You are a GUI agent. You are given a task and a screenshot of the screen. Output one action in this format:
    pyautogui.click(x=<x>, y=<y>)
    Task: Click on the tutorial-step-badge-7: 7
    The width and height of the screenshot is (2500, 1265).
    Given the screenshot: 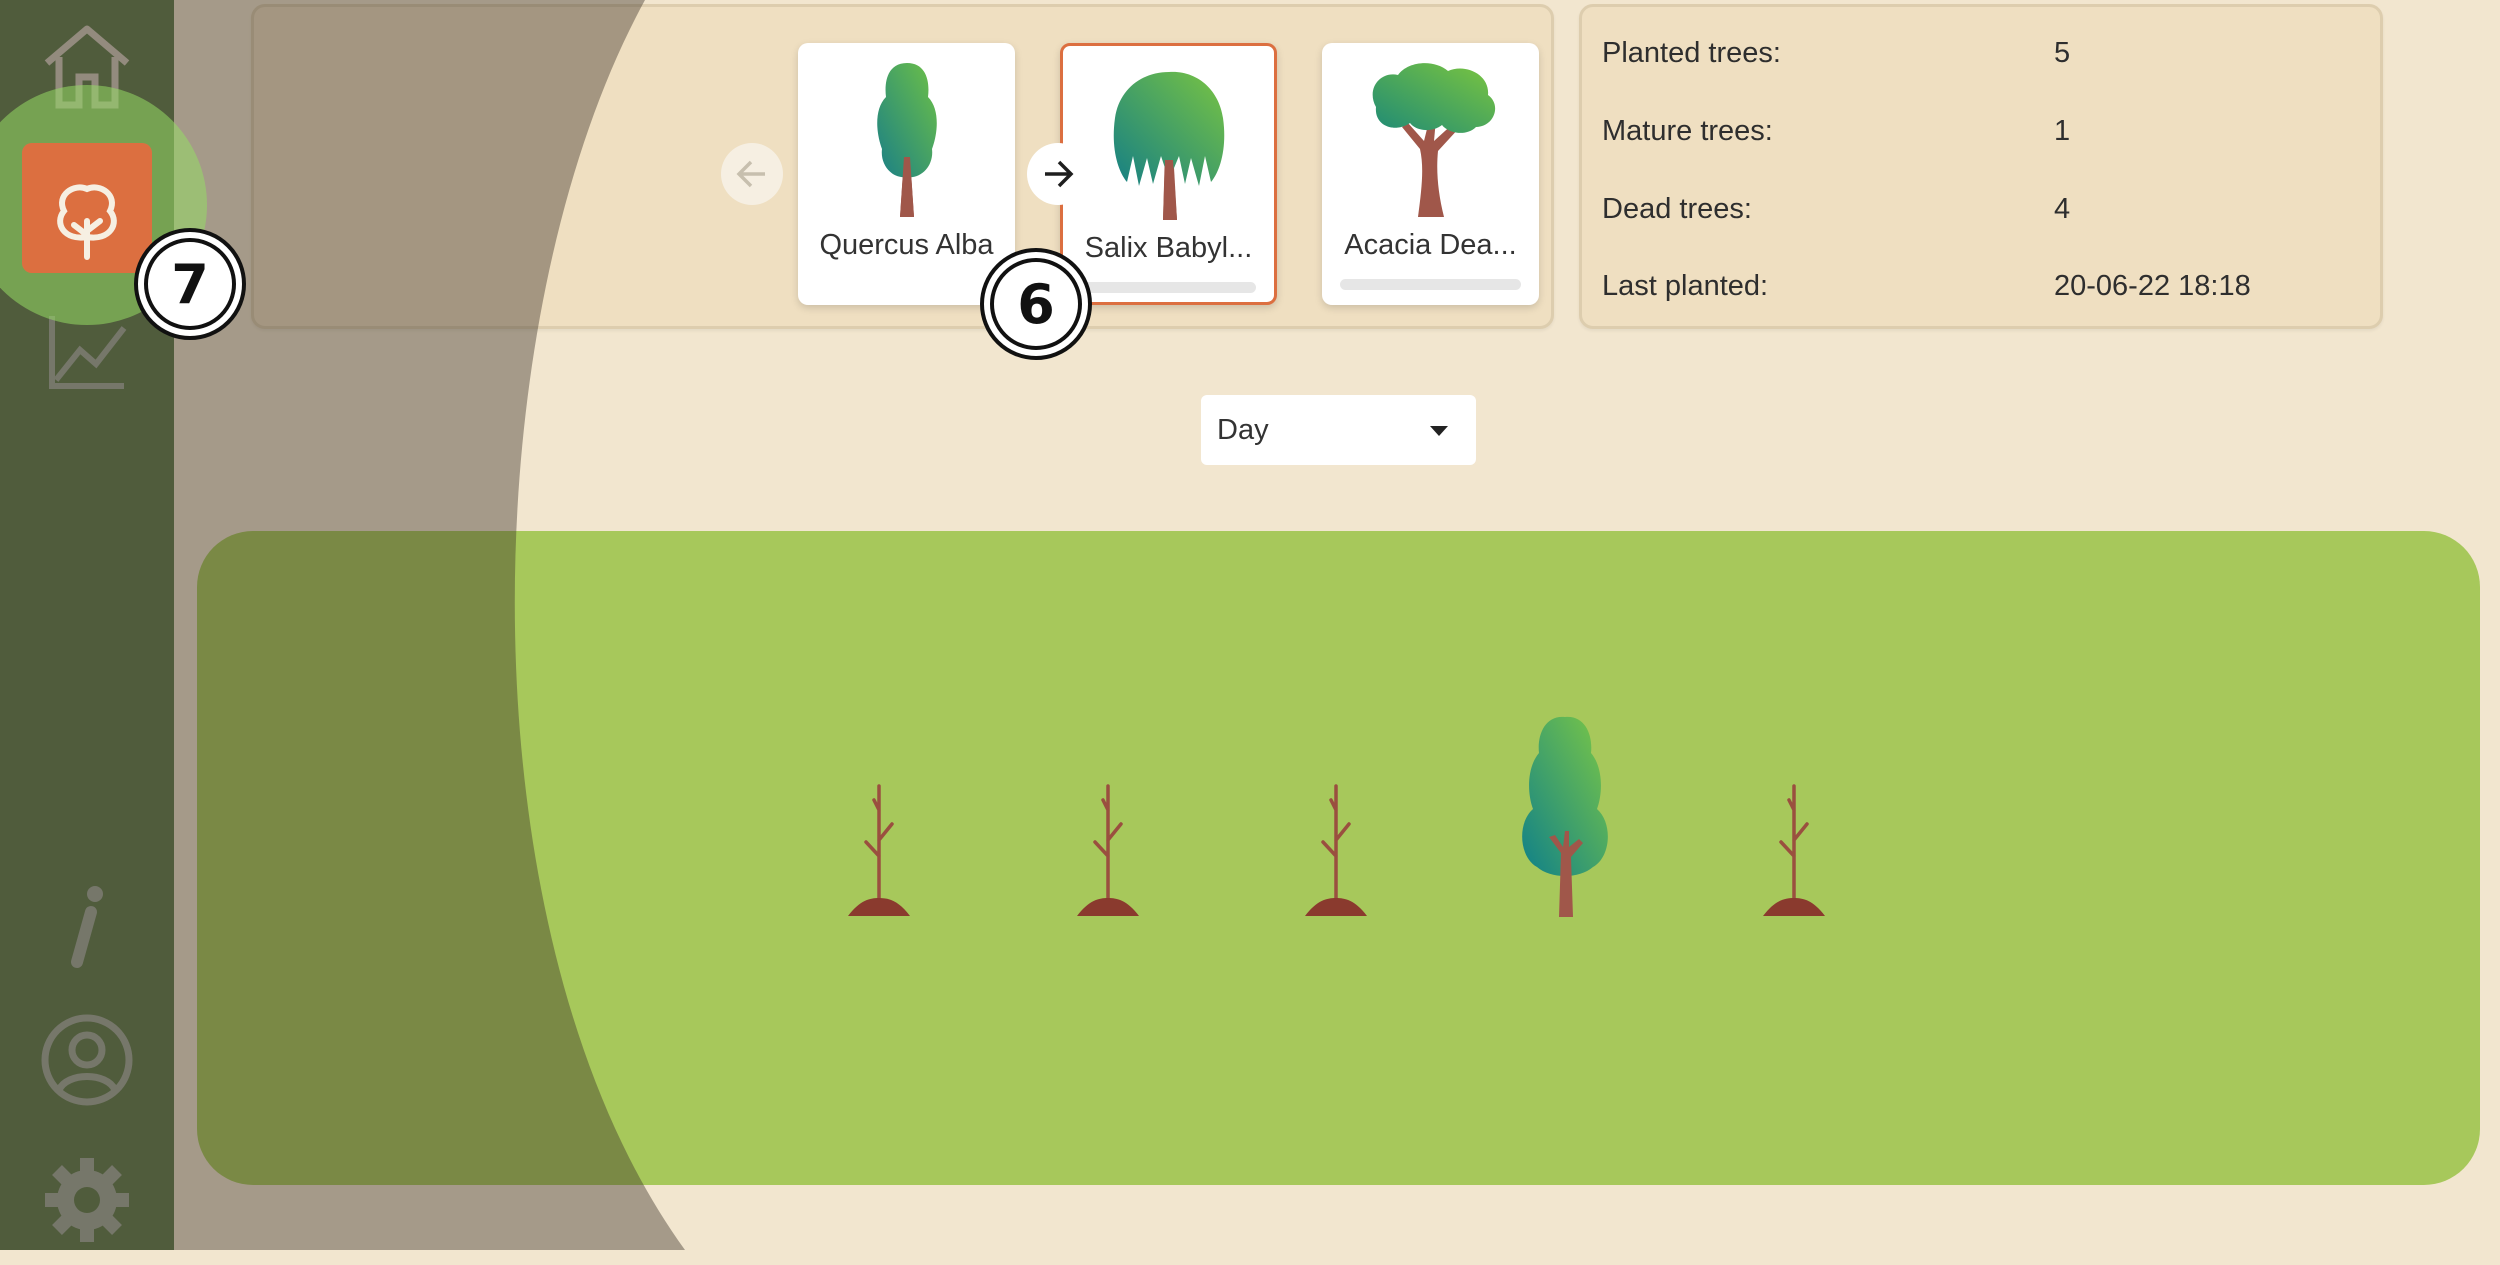 What is the action you would take?
    pyautogui.click(x=190, y=284)
    